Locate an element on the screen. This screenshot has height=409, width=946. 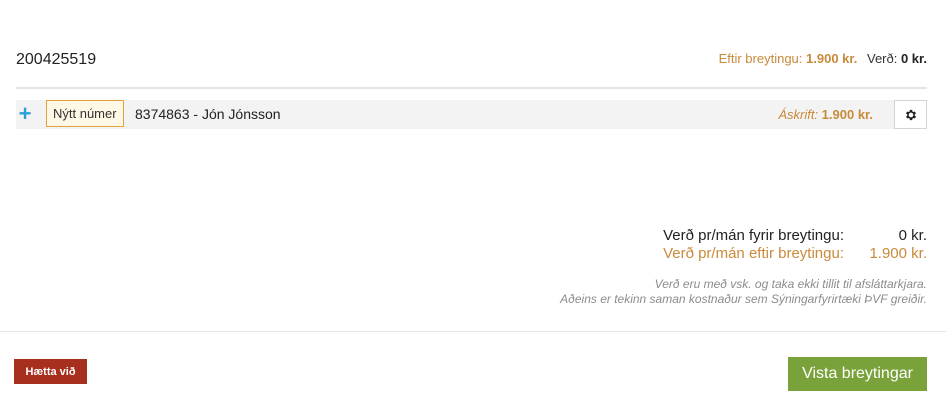
total-after-label: Verð pr/mán eftir breytingu: is located at coordinates (753, 253).